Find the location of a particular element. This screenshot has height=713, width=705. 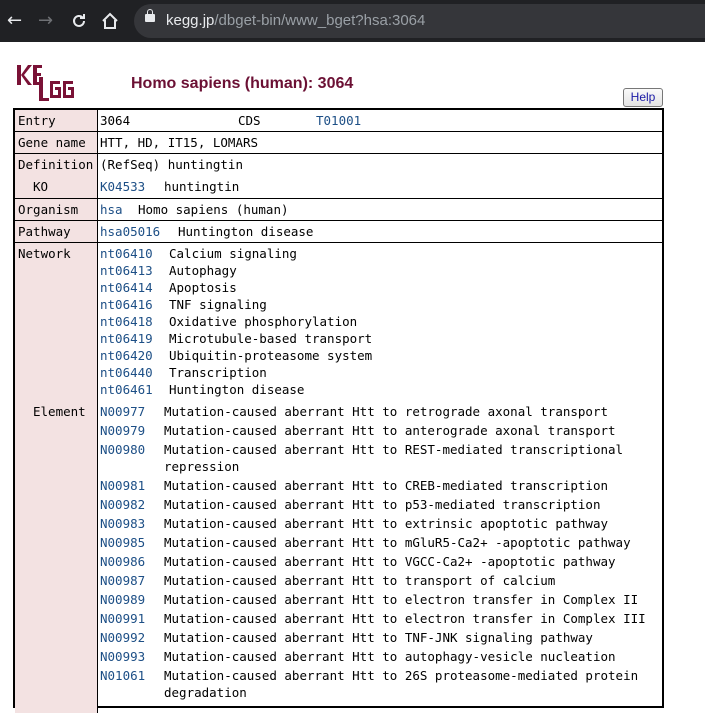

entry-row: Entry 3064 CDS T01001 is located at coordinates (338, 121).